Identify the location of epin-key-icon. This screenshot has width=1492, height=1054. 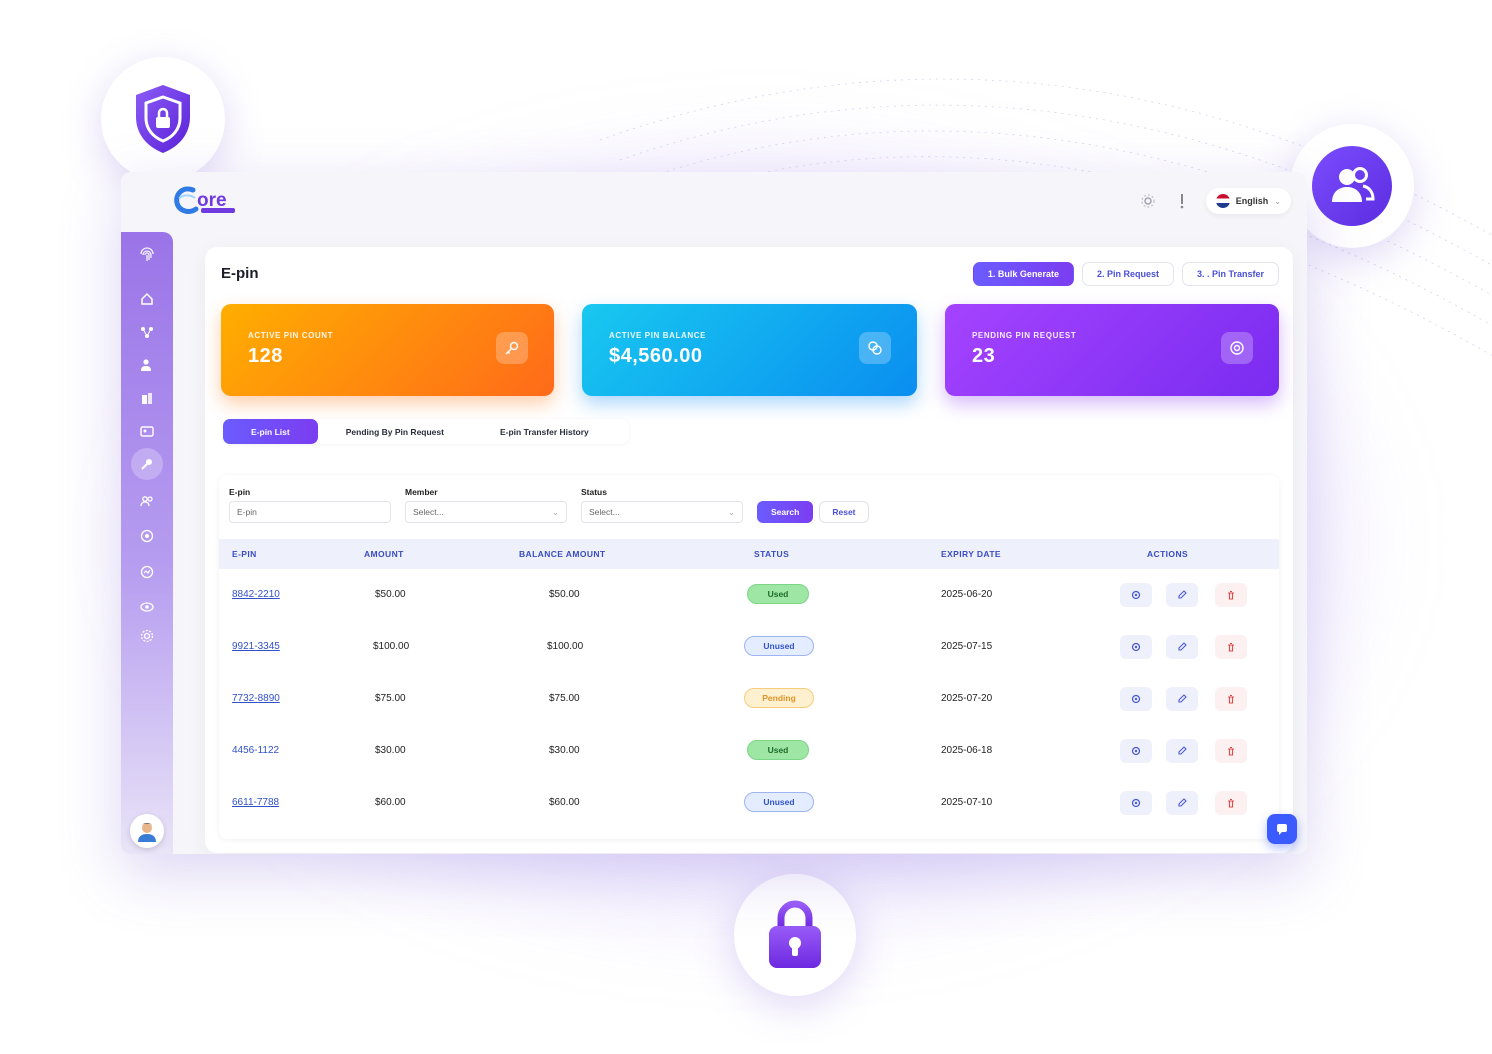
(147, 464).